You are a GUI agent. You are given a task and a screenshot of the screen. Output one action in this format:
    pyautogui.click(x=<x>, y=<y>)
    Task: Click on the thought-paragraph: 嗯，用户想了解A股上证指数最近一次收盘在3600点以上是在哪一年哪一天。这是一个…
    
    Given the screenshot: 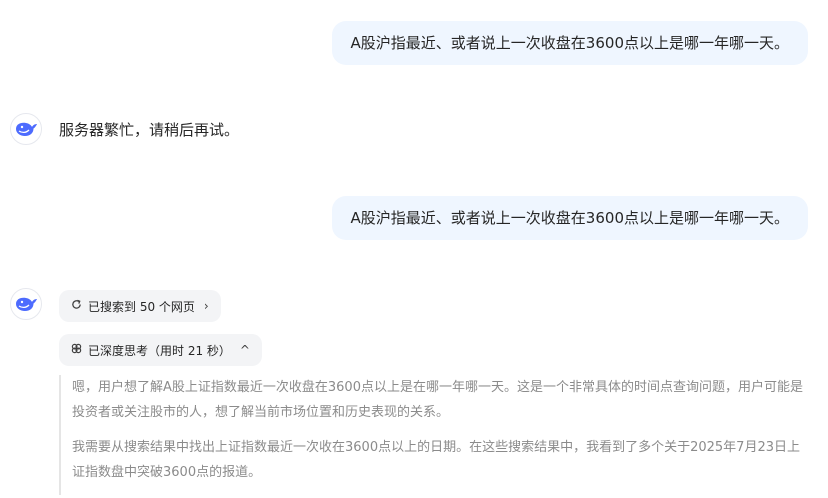 What is the action you would take?
    pyautogui.click(x=437, y=400)
    